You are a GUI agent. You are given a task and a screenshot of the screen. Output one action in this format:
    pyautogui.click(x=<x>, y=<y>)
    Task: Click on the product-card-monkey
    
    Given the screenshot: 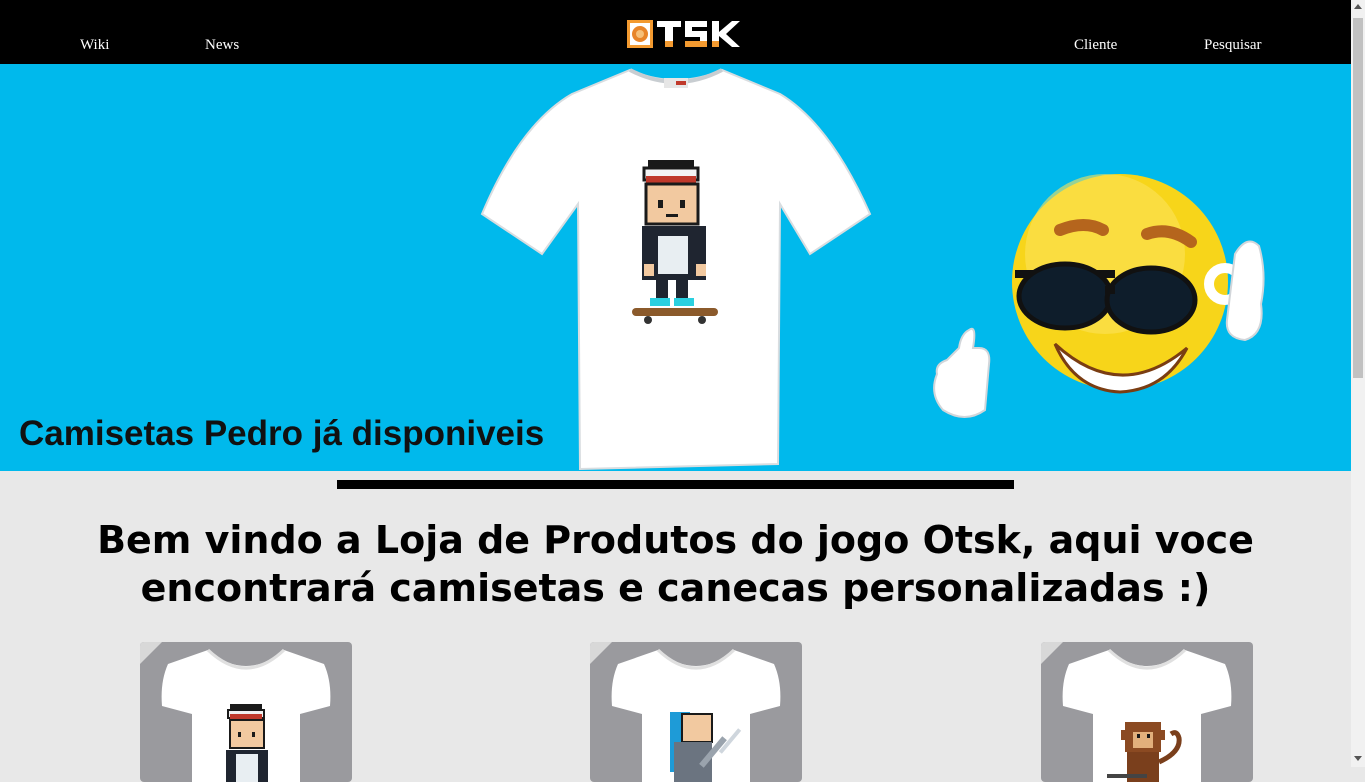 What is the action you would take?
    pyautogui.click(x=1147, y=712)
    